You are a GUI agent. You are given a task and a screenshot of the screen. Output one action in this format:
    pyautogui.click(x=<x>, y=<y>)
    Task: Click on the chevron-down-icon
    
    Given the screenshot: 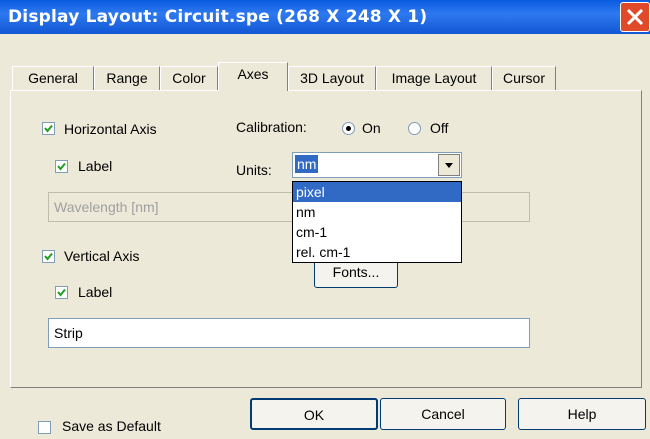 What is the action you would take?
    pyautogui.click(x=449, y=165)
    